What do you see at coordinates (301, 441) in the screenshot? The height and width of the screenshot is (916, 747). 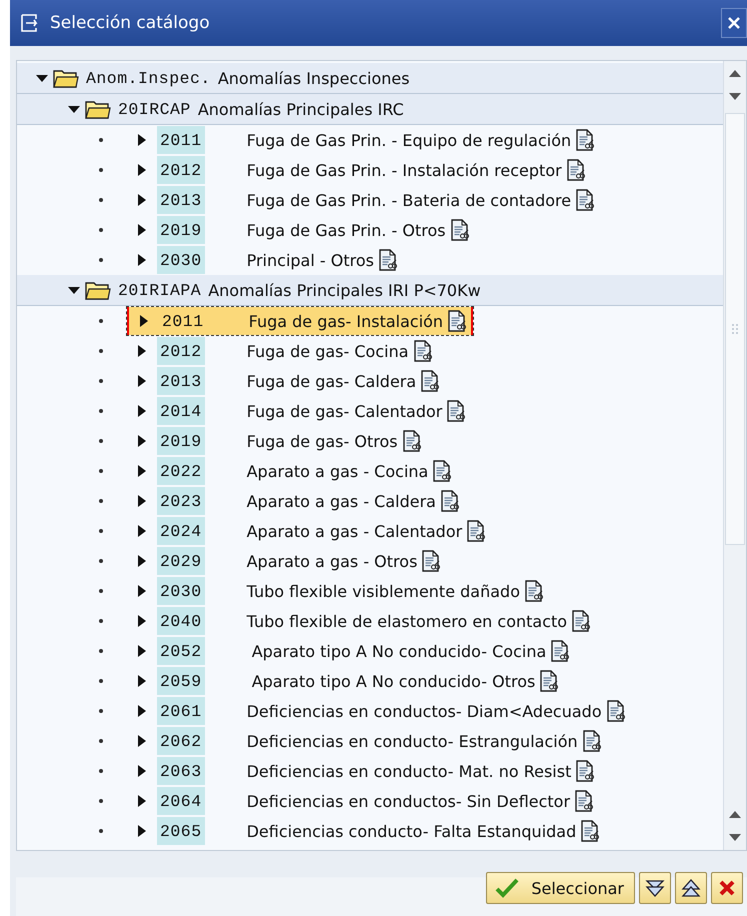 I see `item-text: Fuga de gas- Otros` at bounding box center [301, 441].